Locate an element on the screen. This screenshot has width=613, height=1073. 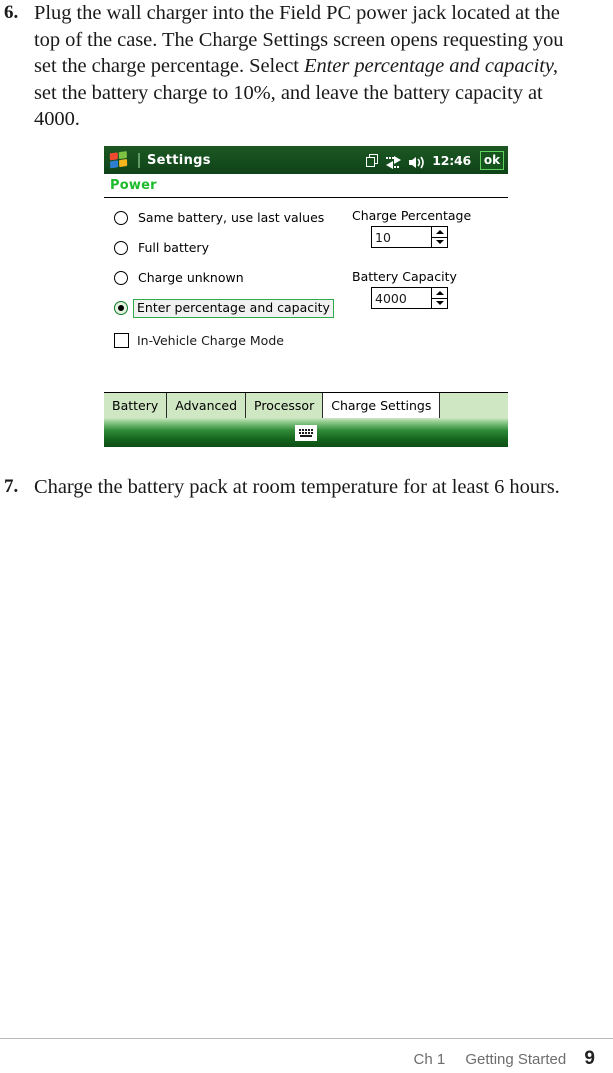
radio-row-same-battery: Same battery, use last values is located at coordinates (234, 218).